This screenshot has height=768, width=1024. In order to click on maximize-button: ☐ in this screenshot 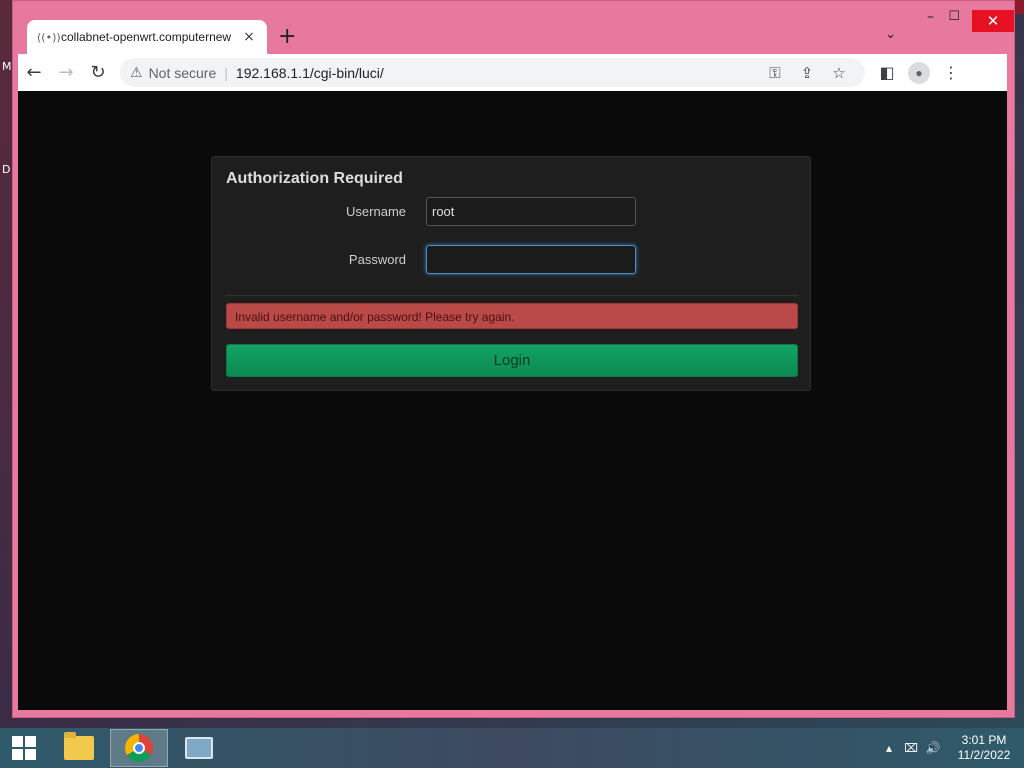, I will do `click(954, 16)`.